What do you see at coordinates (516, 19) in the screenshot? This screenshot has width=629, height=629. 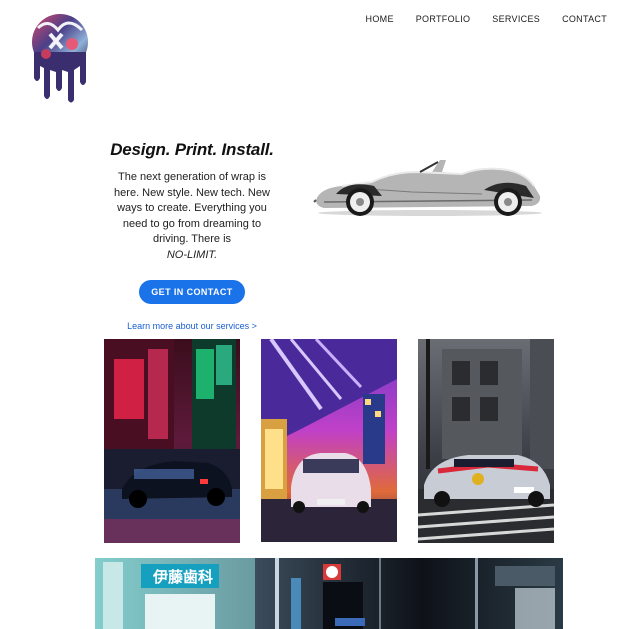 I see `nav-services-link: SERVICES` at bounding box center [516, 19].